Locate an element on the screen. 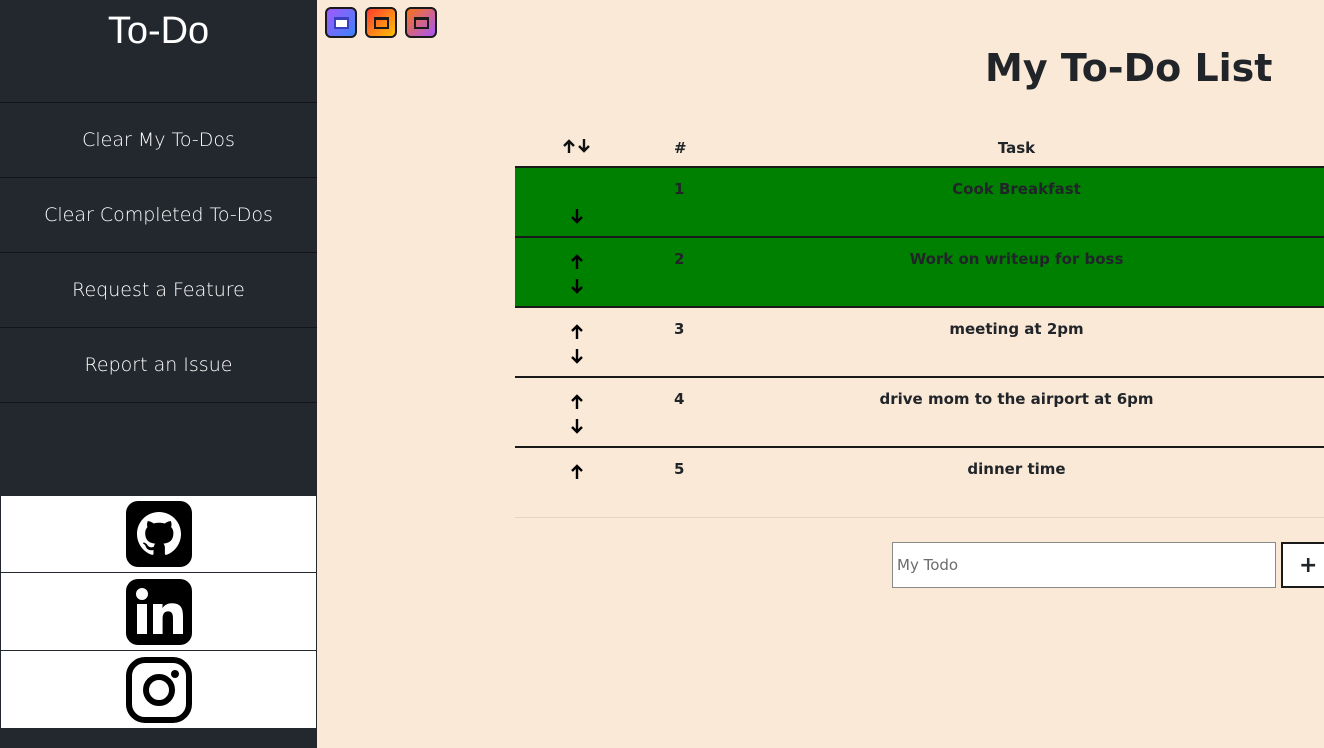  github-icon is located at coordinates (158, 534).